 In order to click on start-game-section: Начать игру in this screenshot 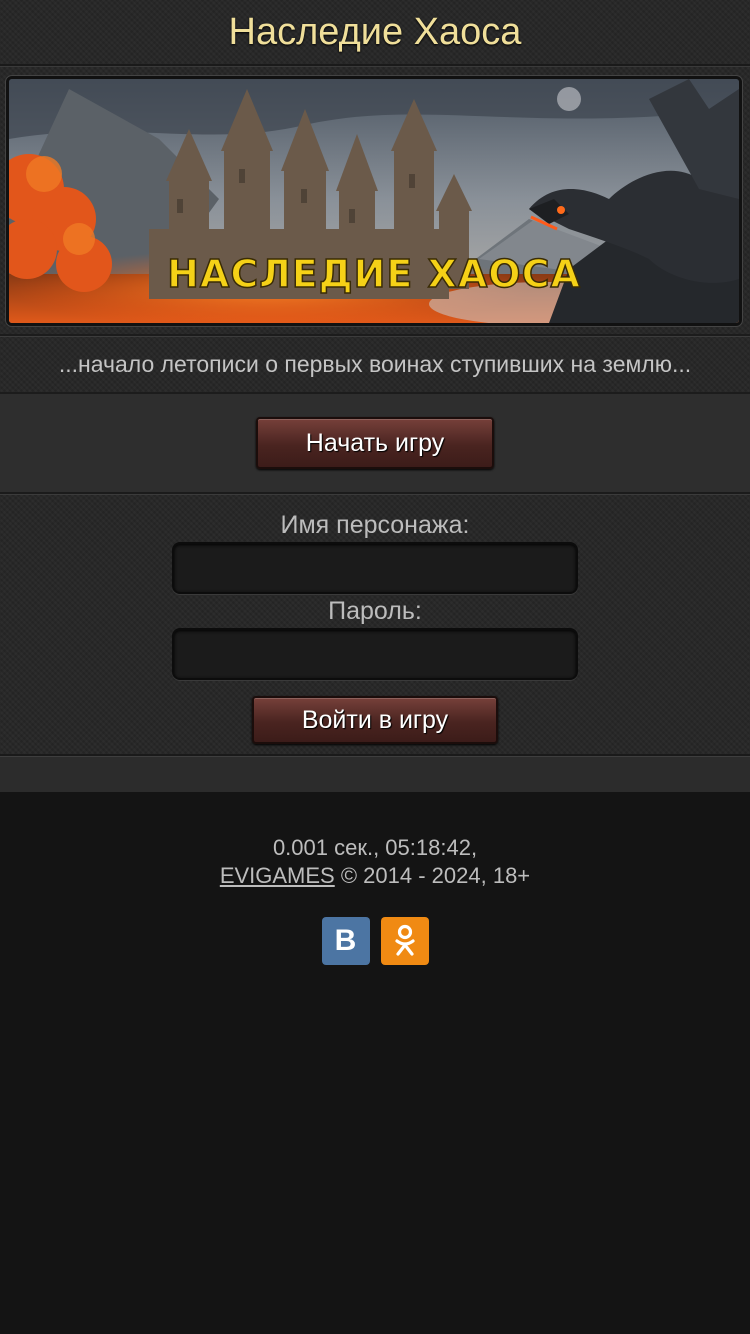, I will do `click(375, 444)`.